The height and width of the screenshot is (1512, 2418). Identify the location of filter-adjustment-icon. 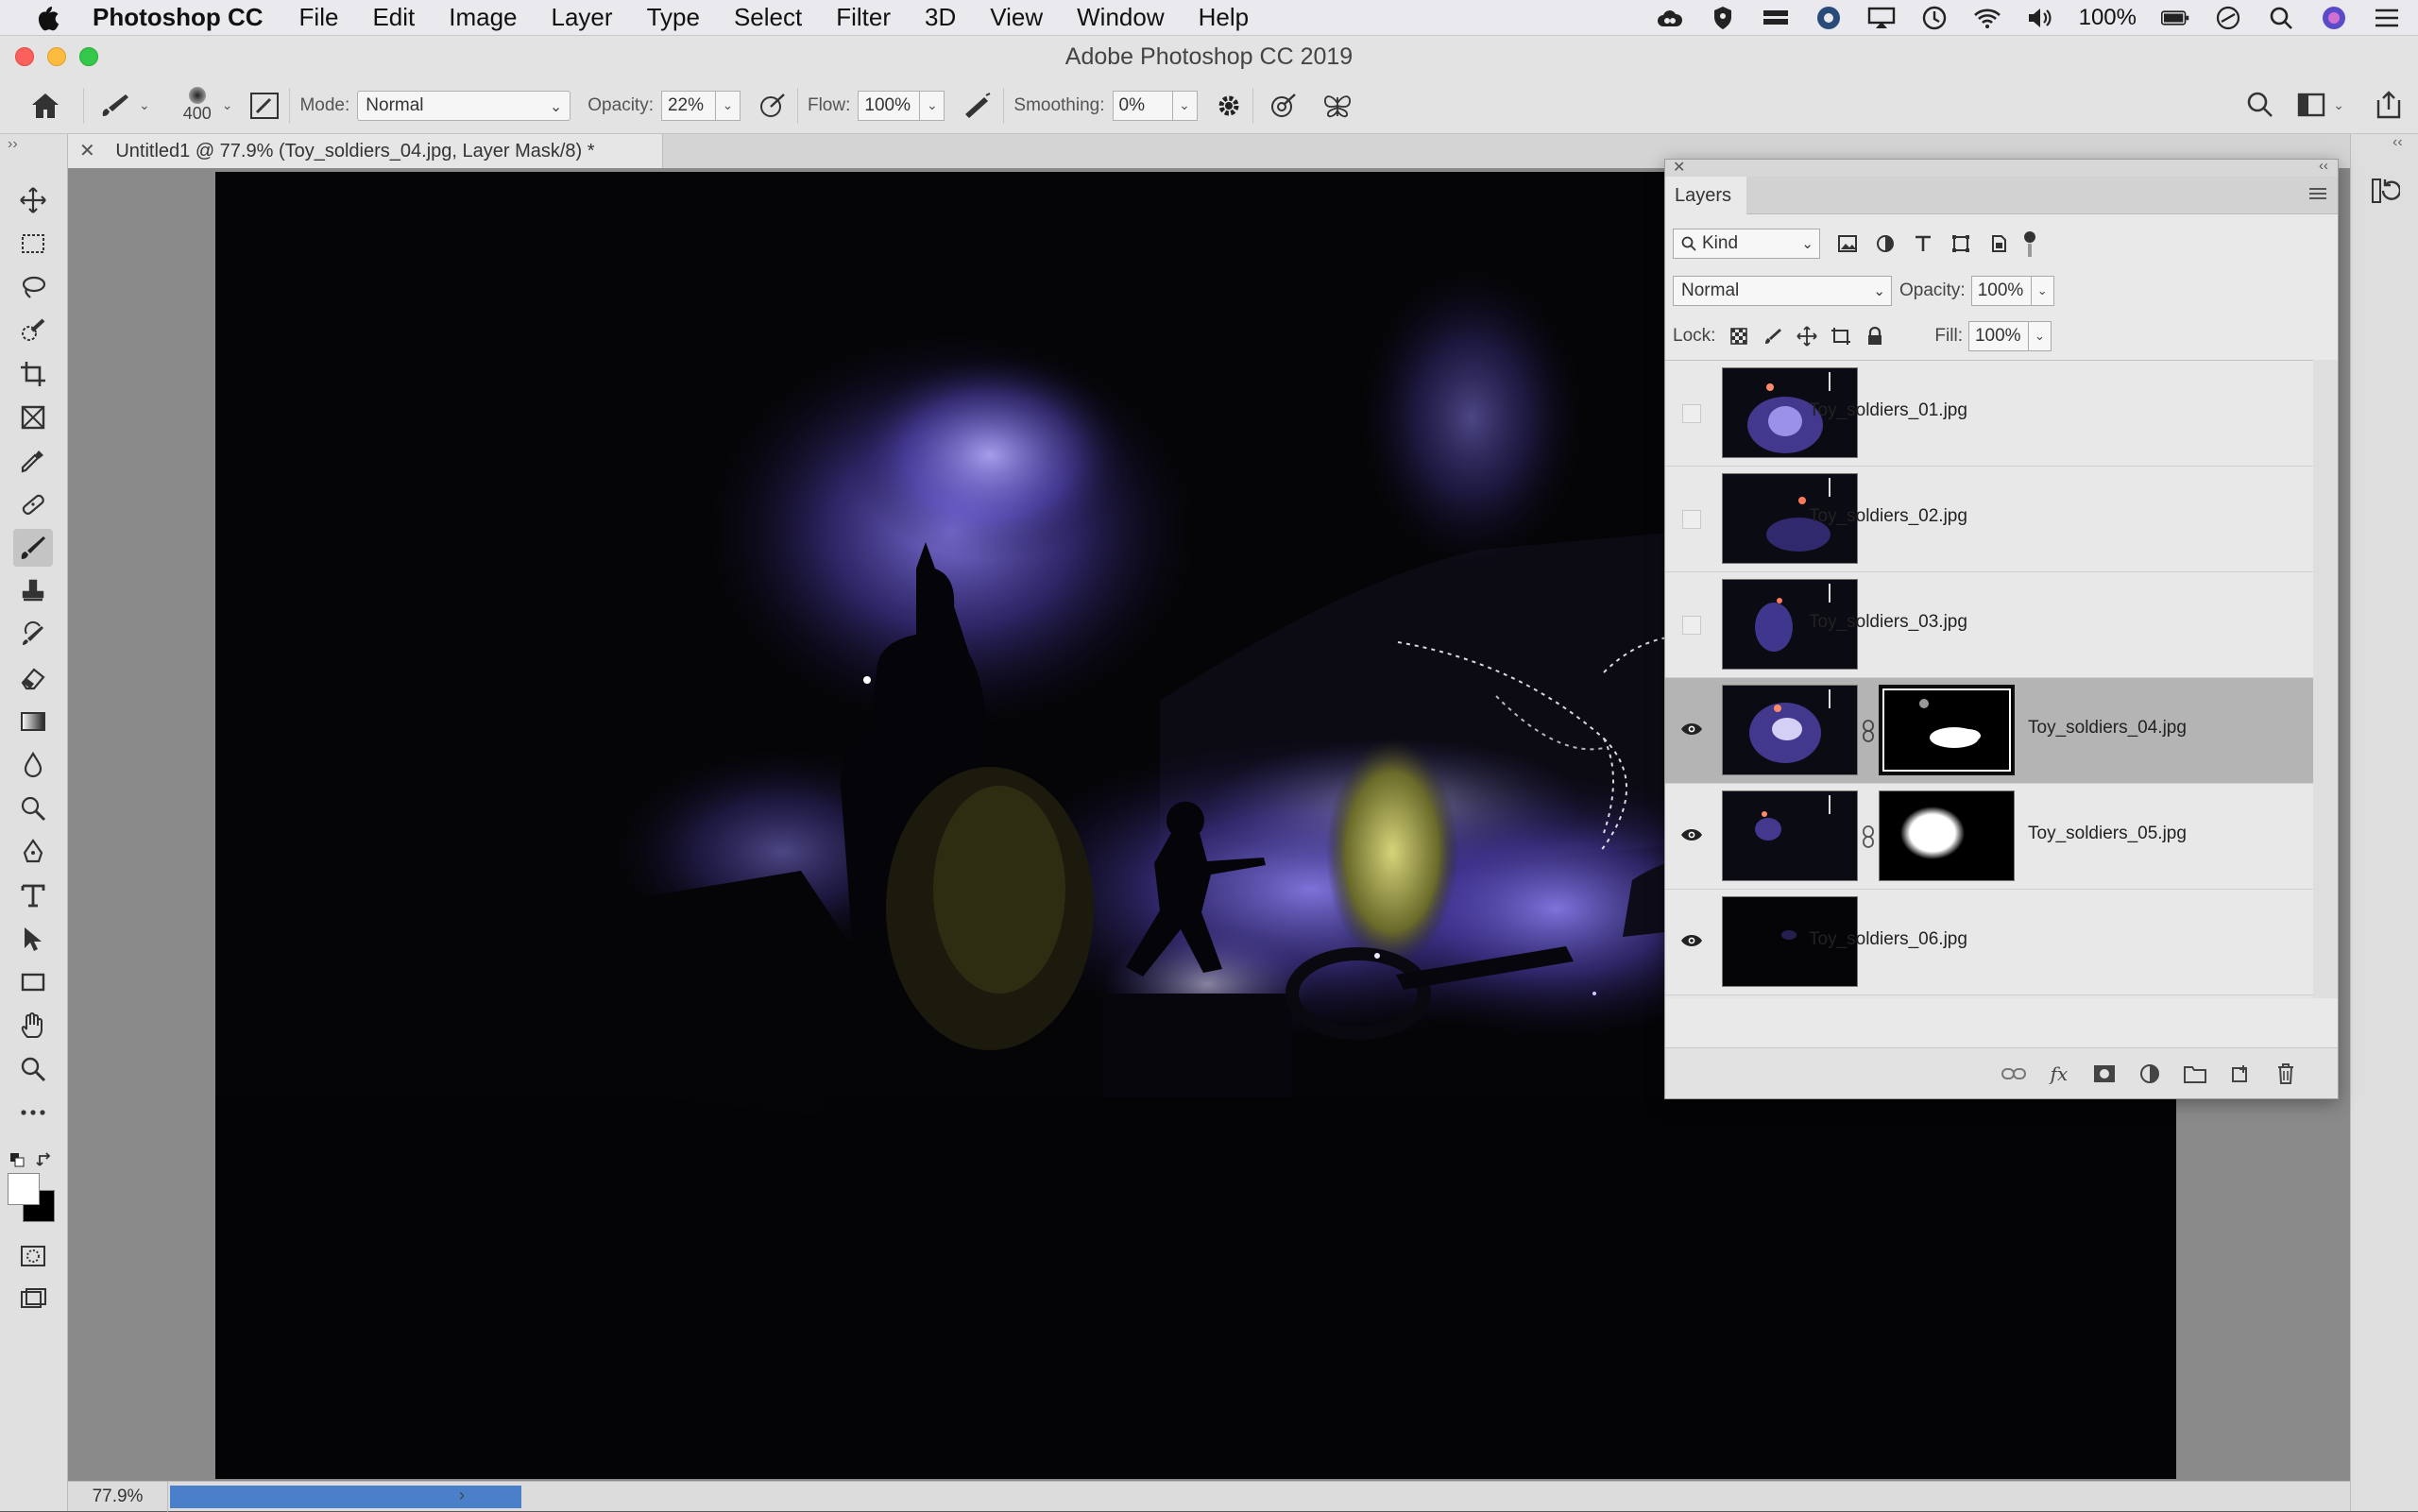
(1885, 244).